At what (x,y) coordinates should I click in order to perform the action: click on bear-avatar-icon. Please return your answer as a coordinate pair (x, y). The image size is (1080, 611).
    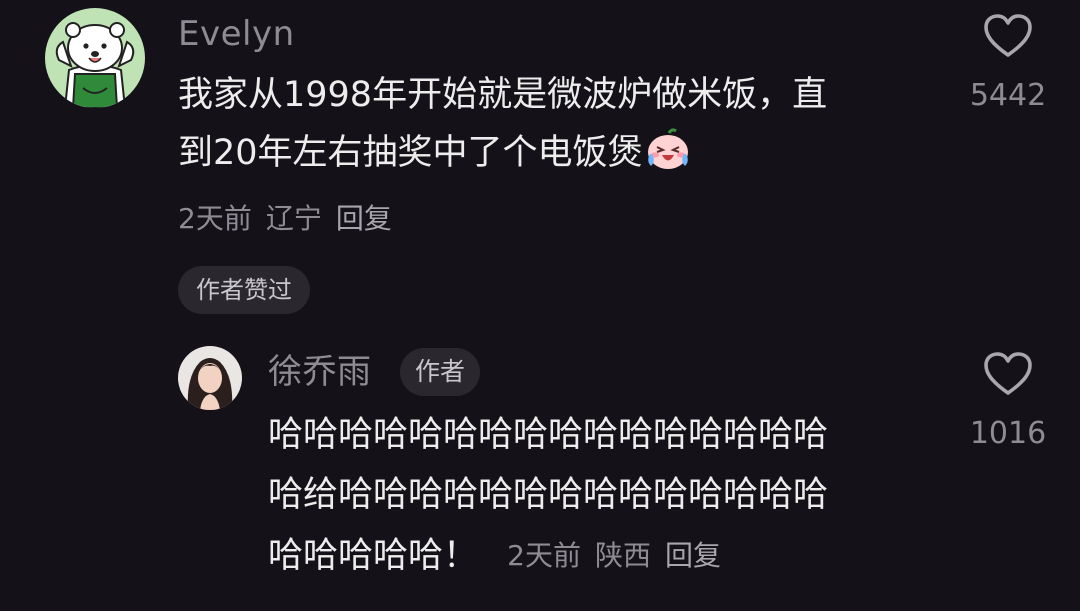
    Looking at the image, I should click on (95, 58).